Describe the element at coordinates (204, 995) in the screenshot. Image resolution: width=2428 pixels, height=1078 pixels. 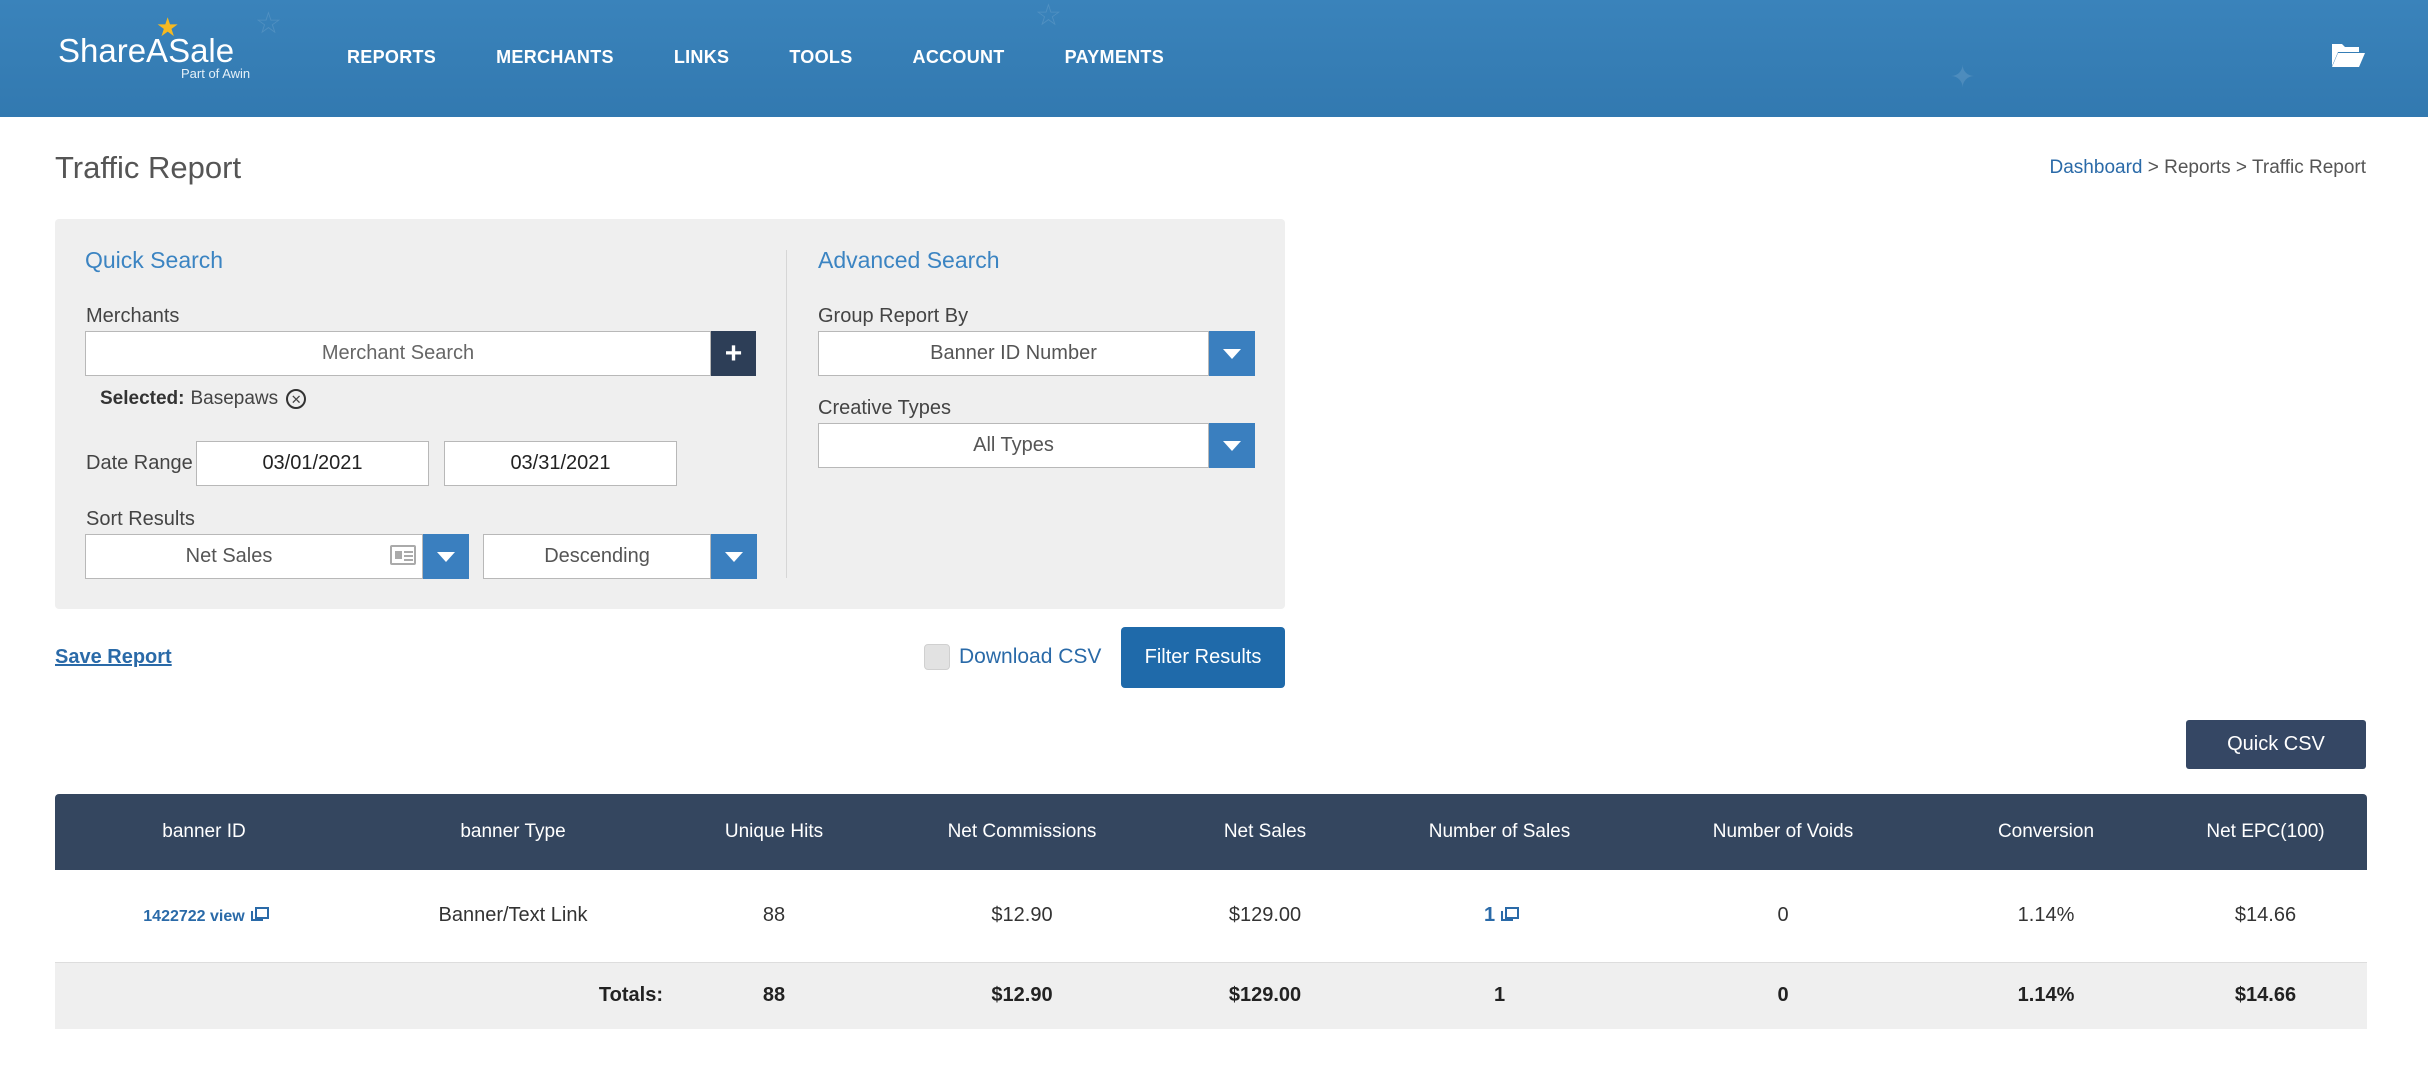
I see `totals-spacer` at that location.